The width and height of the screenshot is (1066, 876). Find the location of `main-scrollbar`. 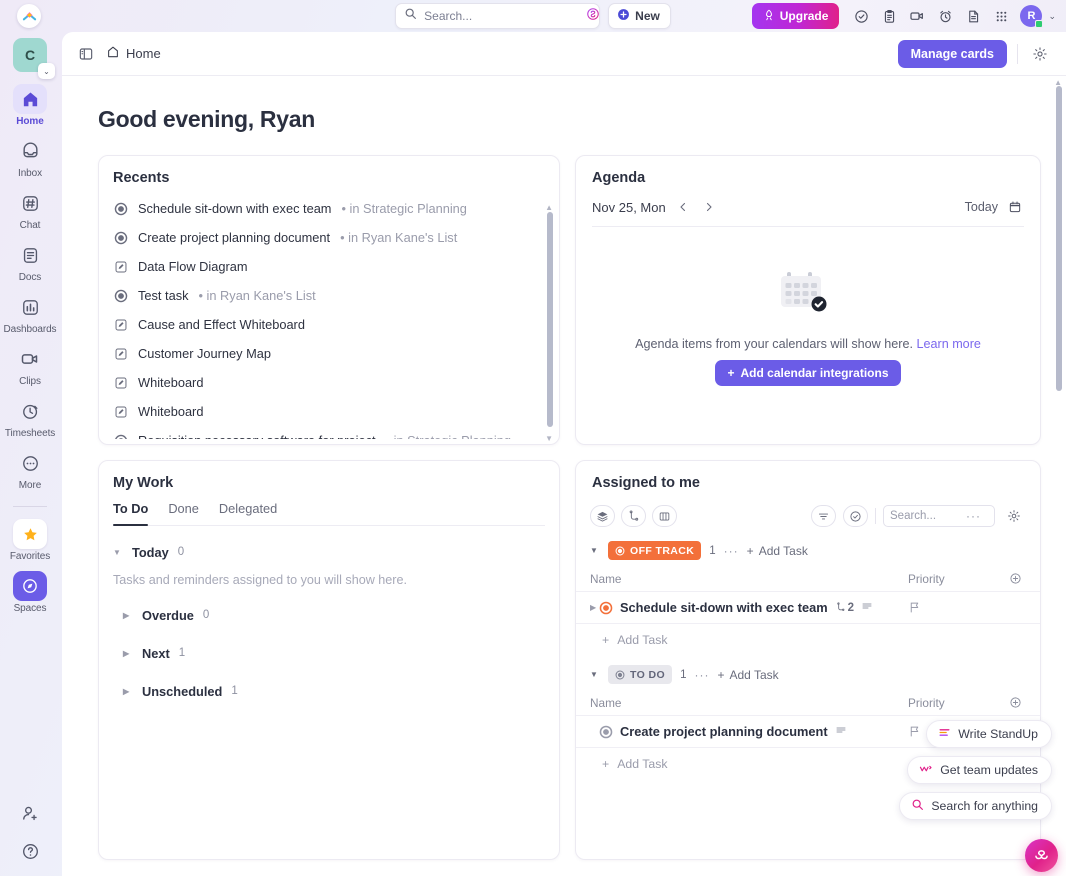

main-scrollbar is located at coordinates (1059, 238).